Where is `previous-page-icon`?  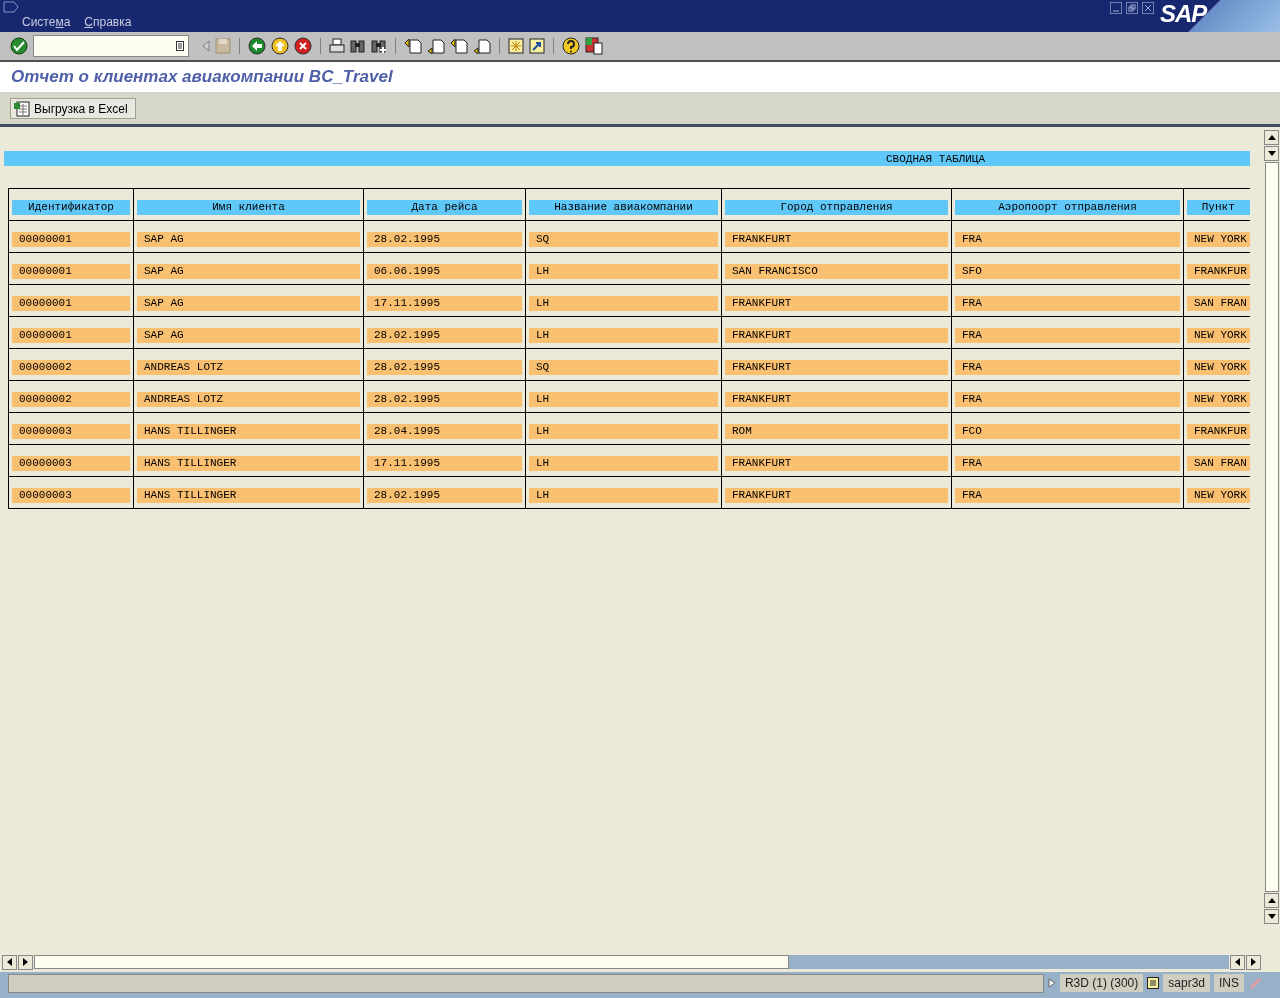 previous-page-icon is located at coordinates (436, 46).